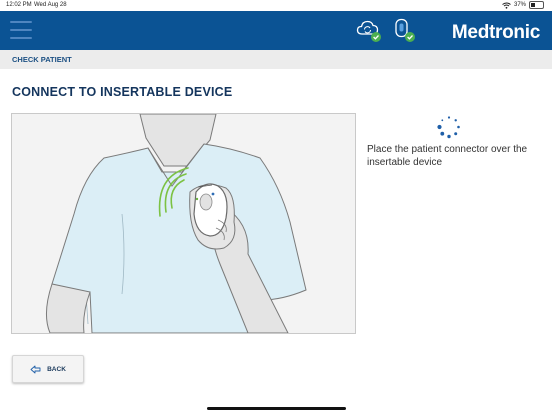 This screenshot has width=552, height=414. I want to click on back-button: BACK, so click(48, 369).